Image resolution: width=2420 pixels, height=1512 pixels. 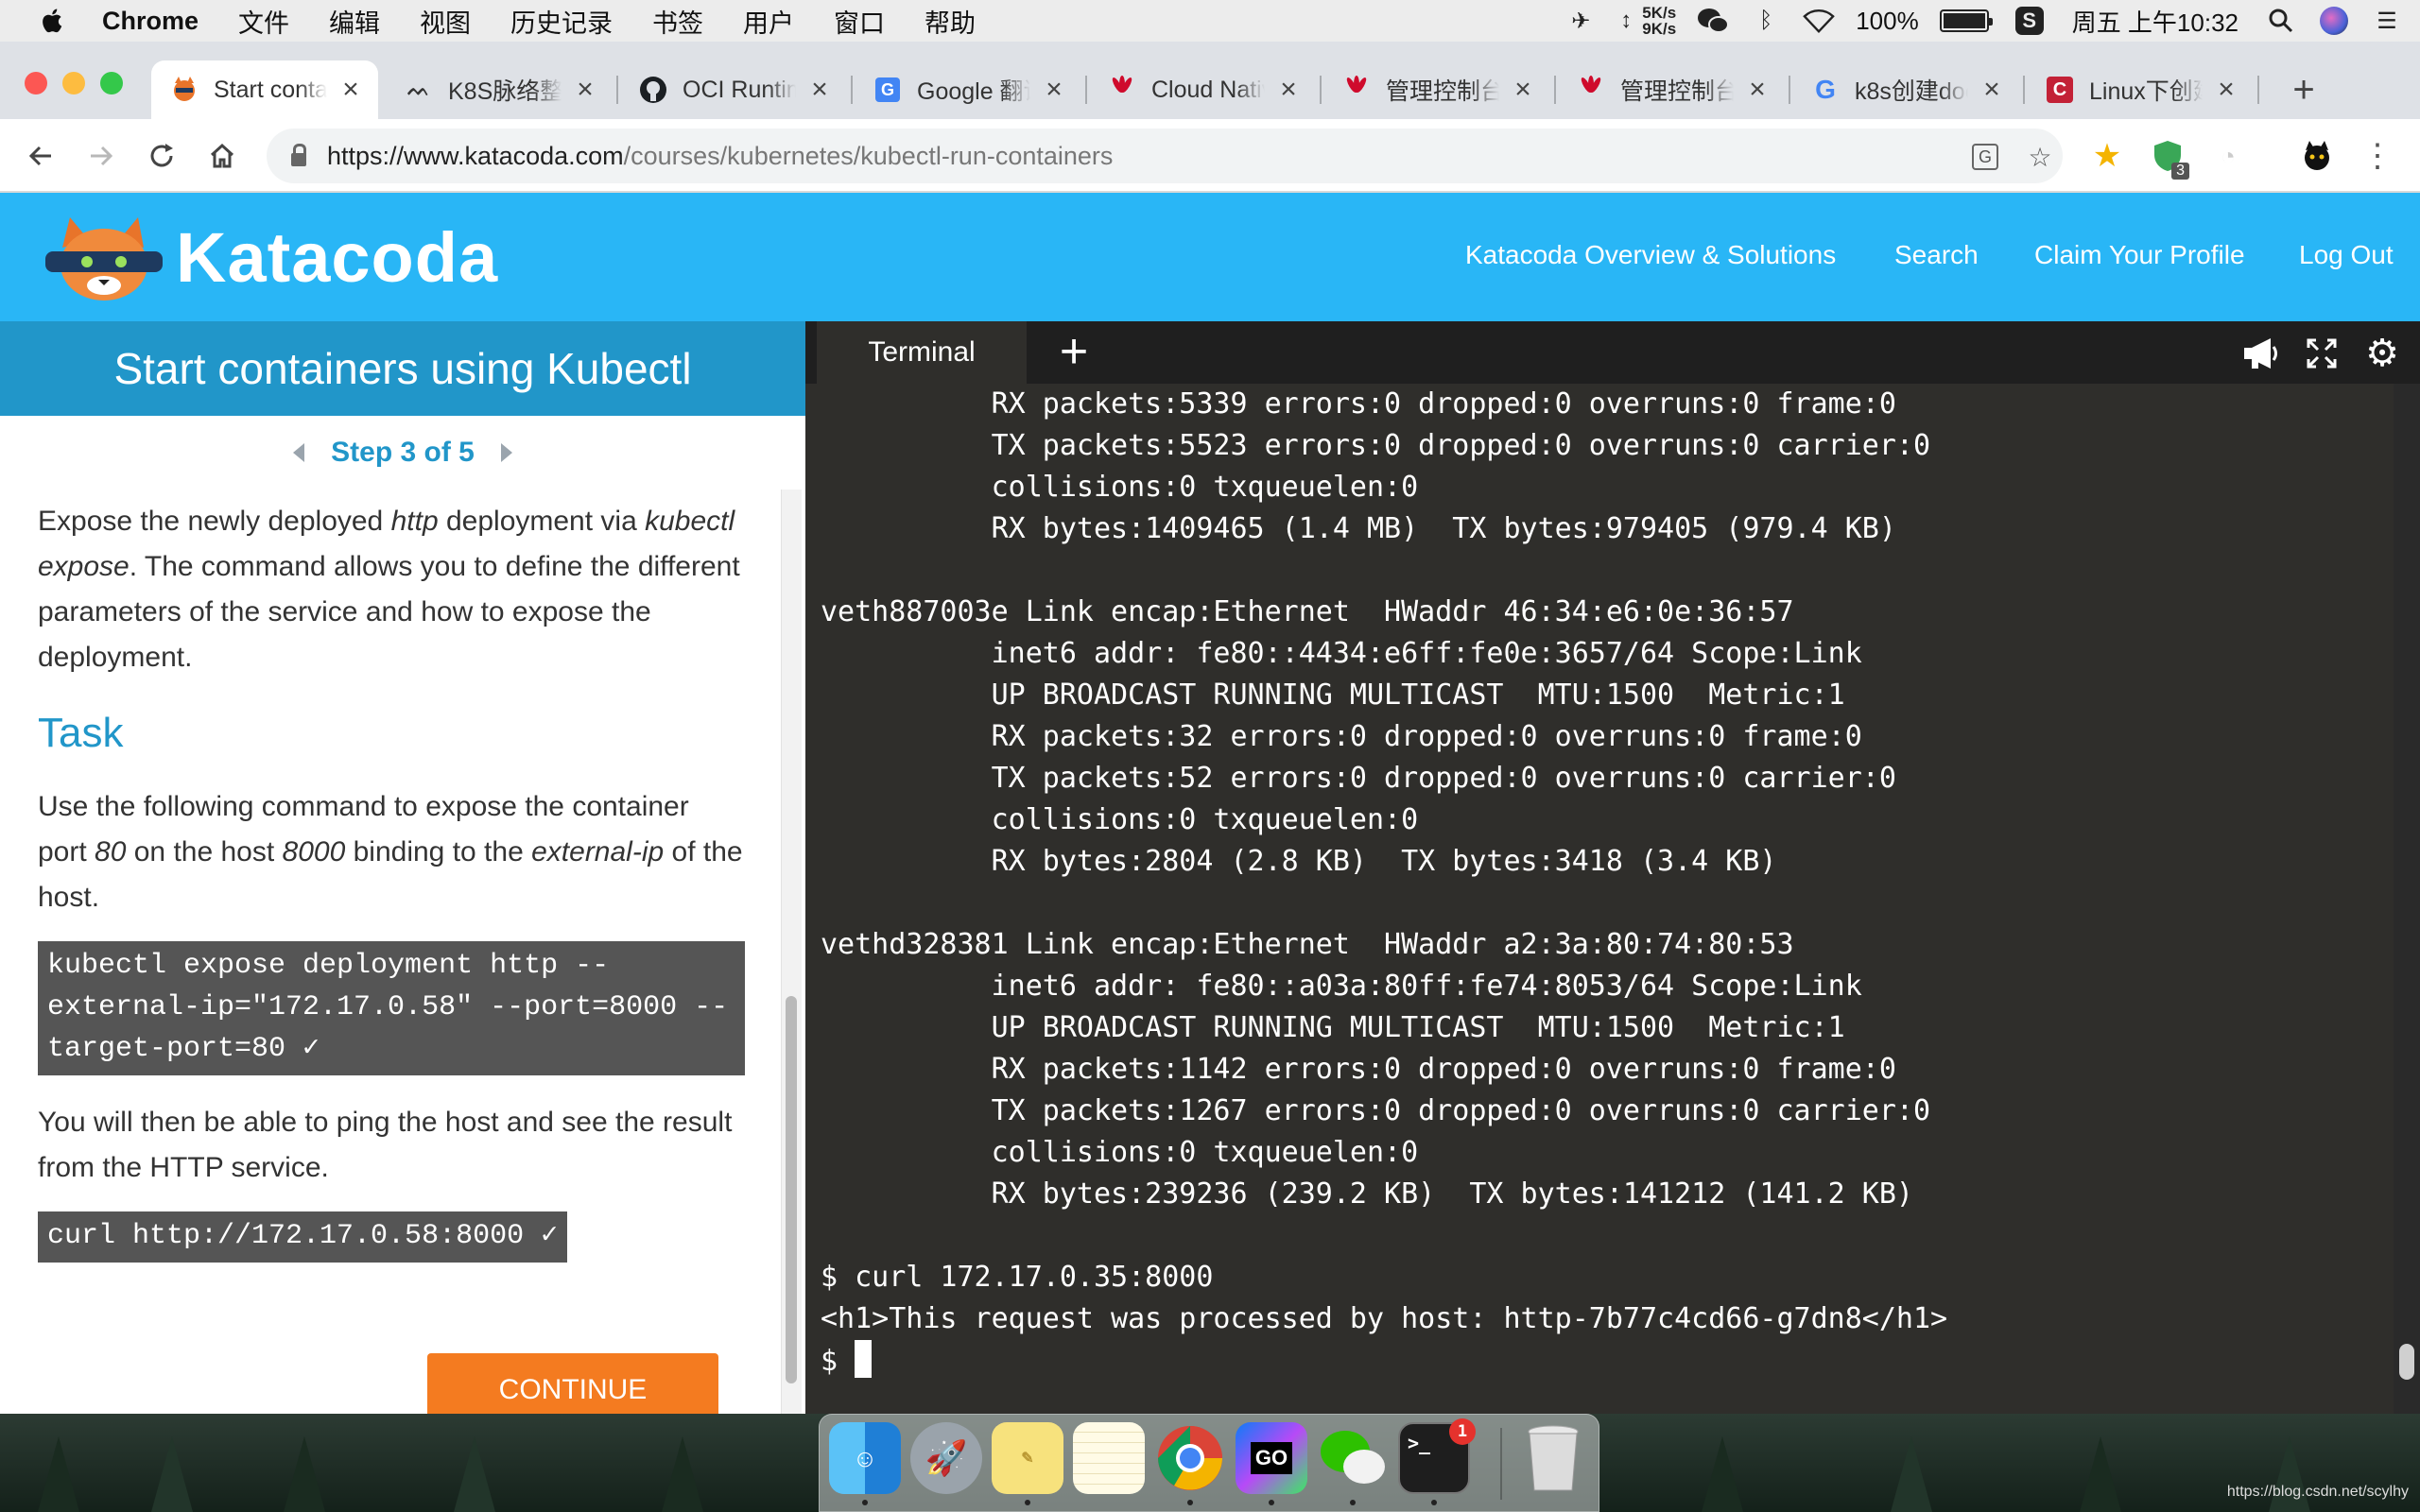 What do you see at coordinates (1555, 90) in the screenshot?
I see `tab-separator` at bounding box center [1555, 90].